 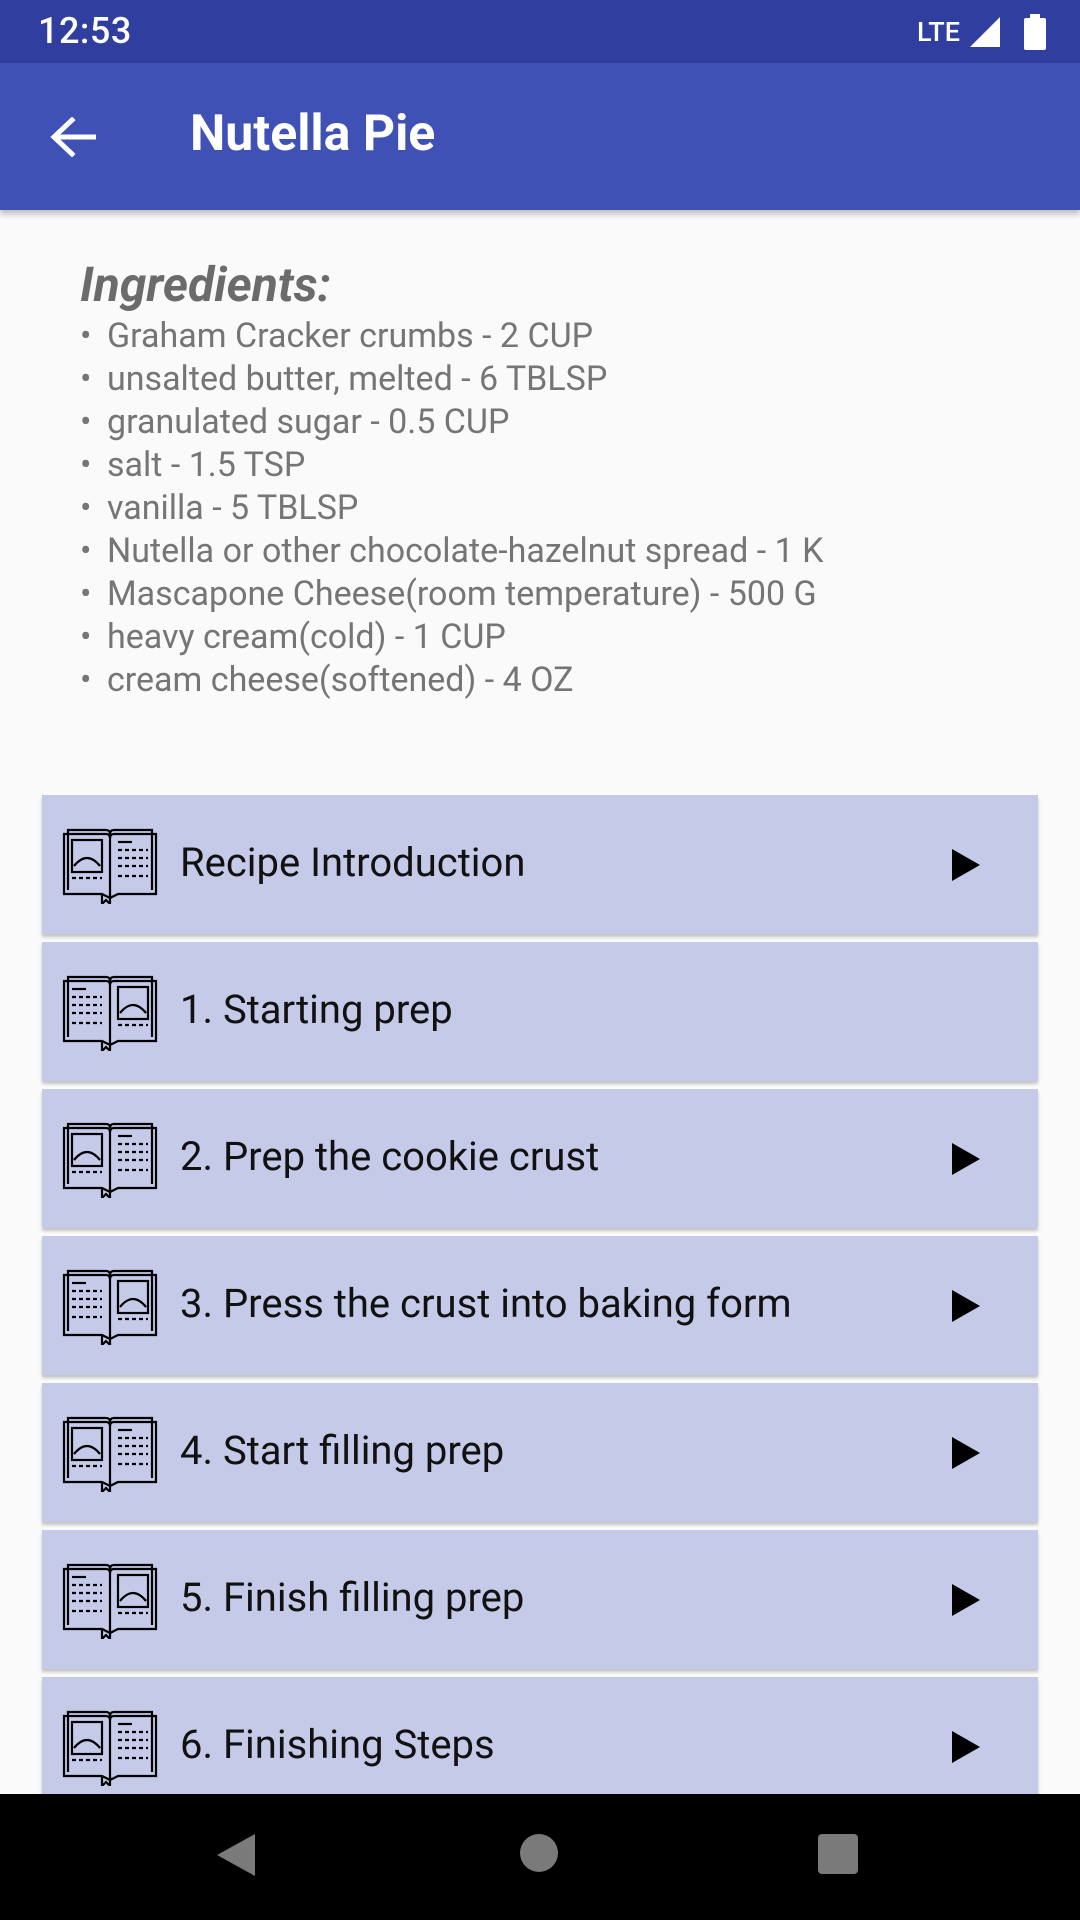 What do you see at coordinates (1035, 32) in the screenshot?
I see `battery-icon` at bounding box center [1035, 32].